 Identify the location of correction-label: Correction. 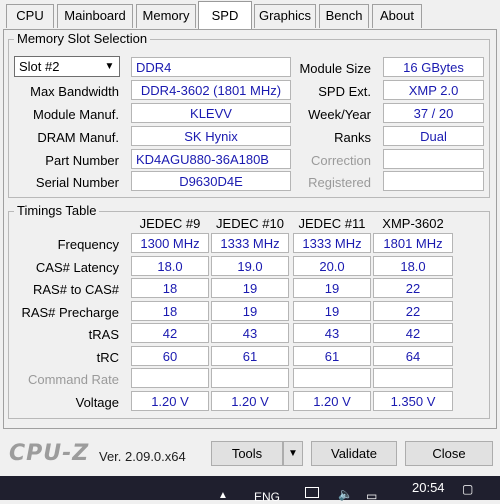
(341, 160).